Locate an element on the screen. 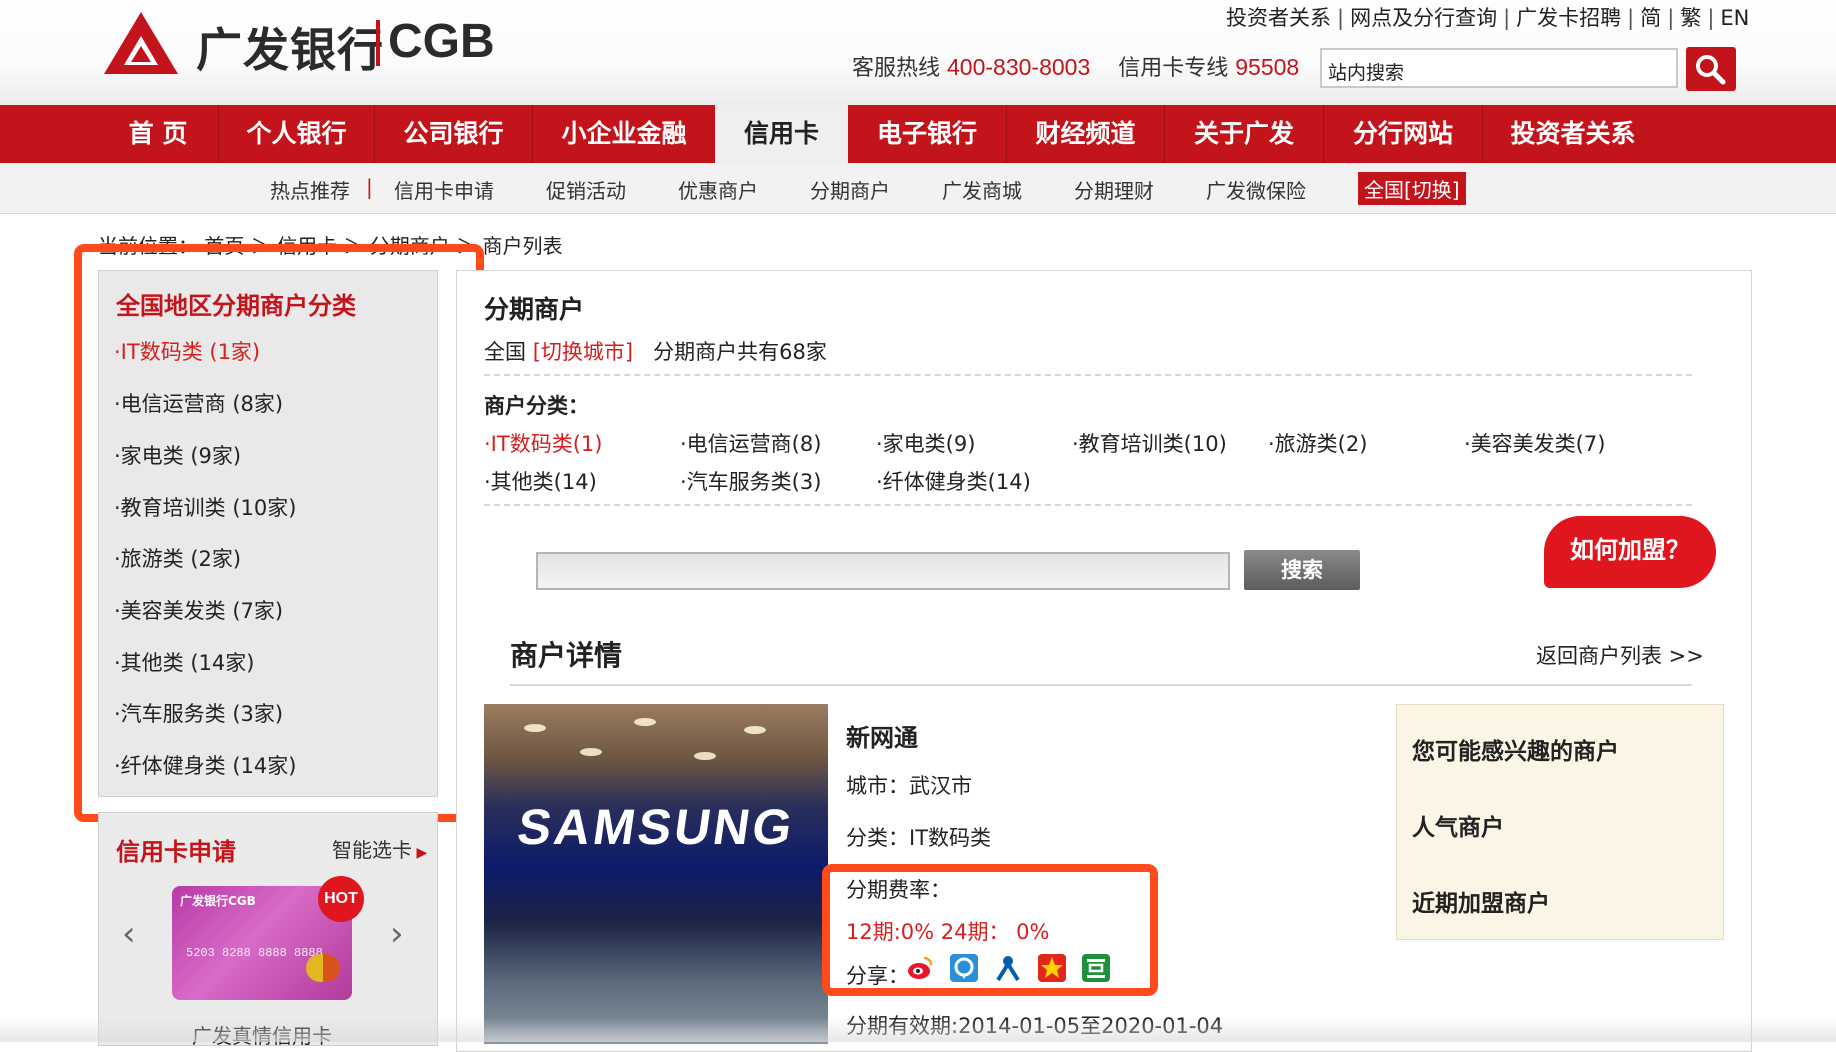 This screenshot has height=1052, width=1836. filter-auto: ·汽车服务类(3) is located at coordinates (750, 481).